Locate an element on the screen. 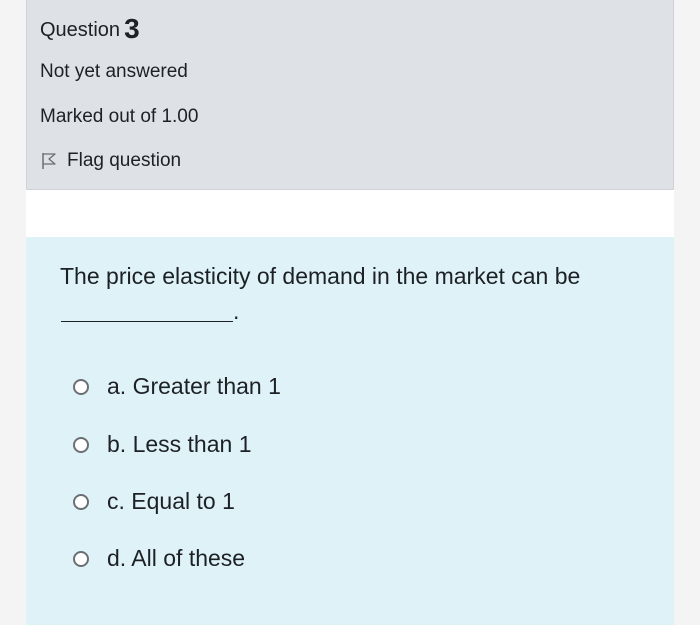  option-b-radio is located at coordinates (81, 444).